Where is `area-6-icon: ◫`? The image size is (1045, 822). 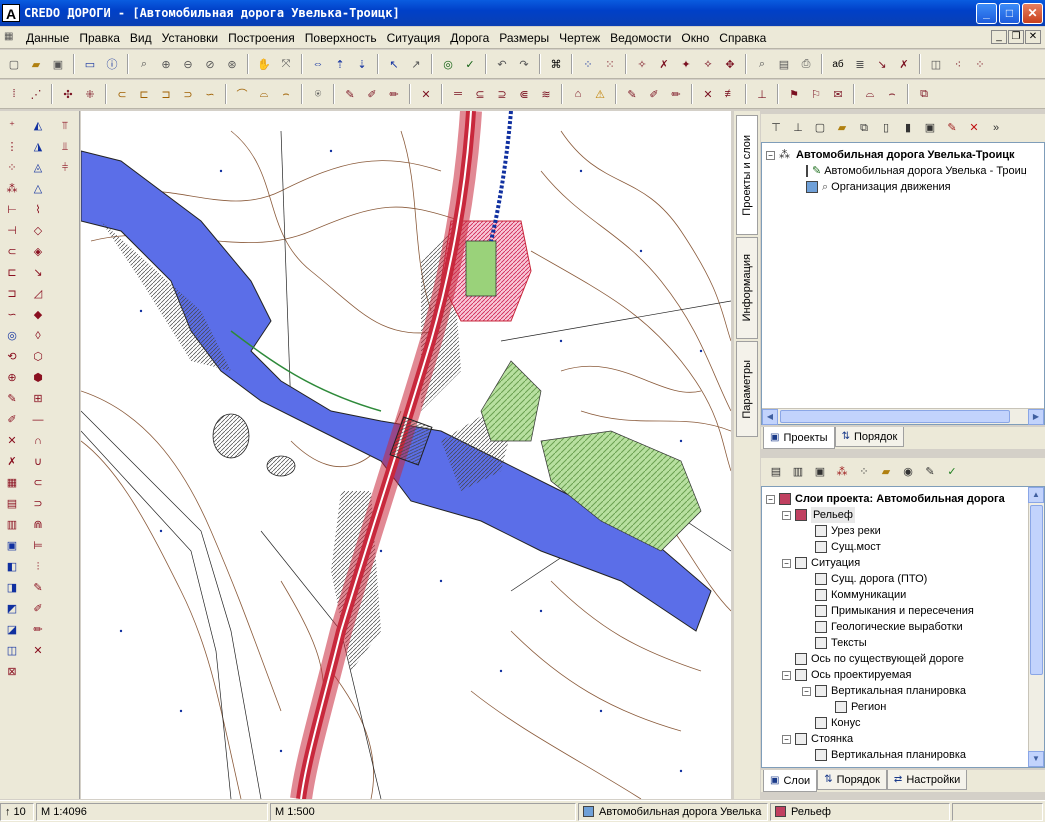
area-6-icon: ◫ is located at coordinates (12, 651).